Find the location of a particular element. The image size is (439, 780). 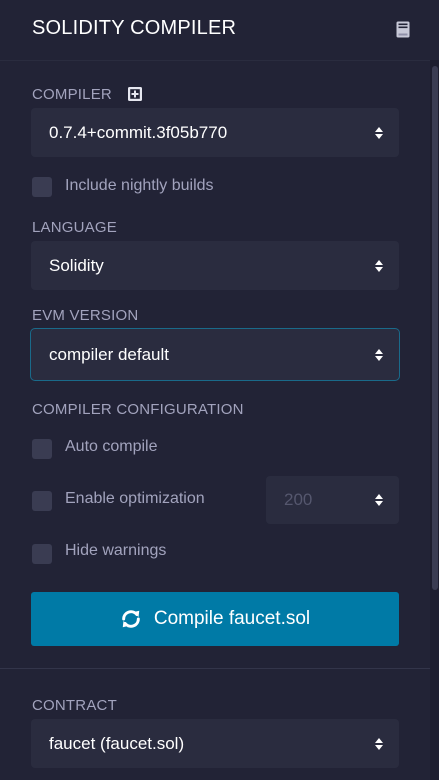

section-divider is located at coordinates (215, 668).